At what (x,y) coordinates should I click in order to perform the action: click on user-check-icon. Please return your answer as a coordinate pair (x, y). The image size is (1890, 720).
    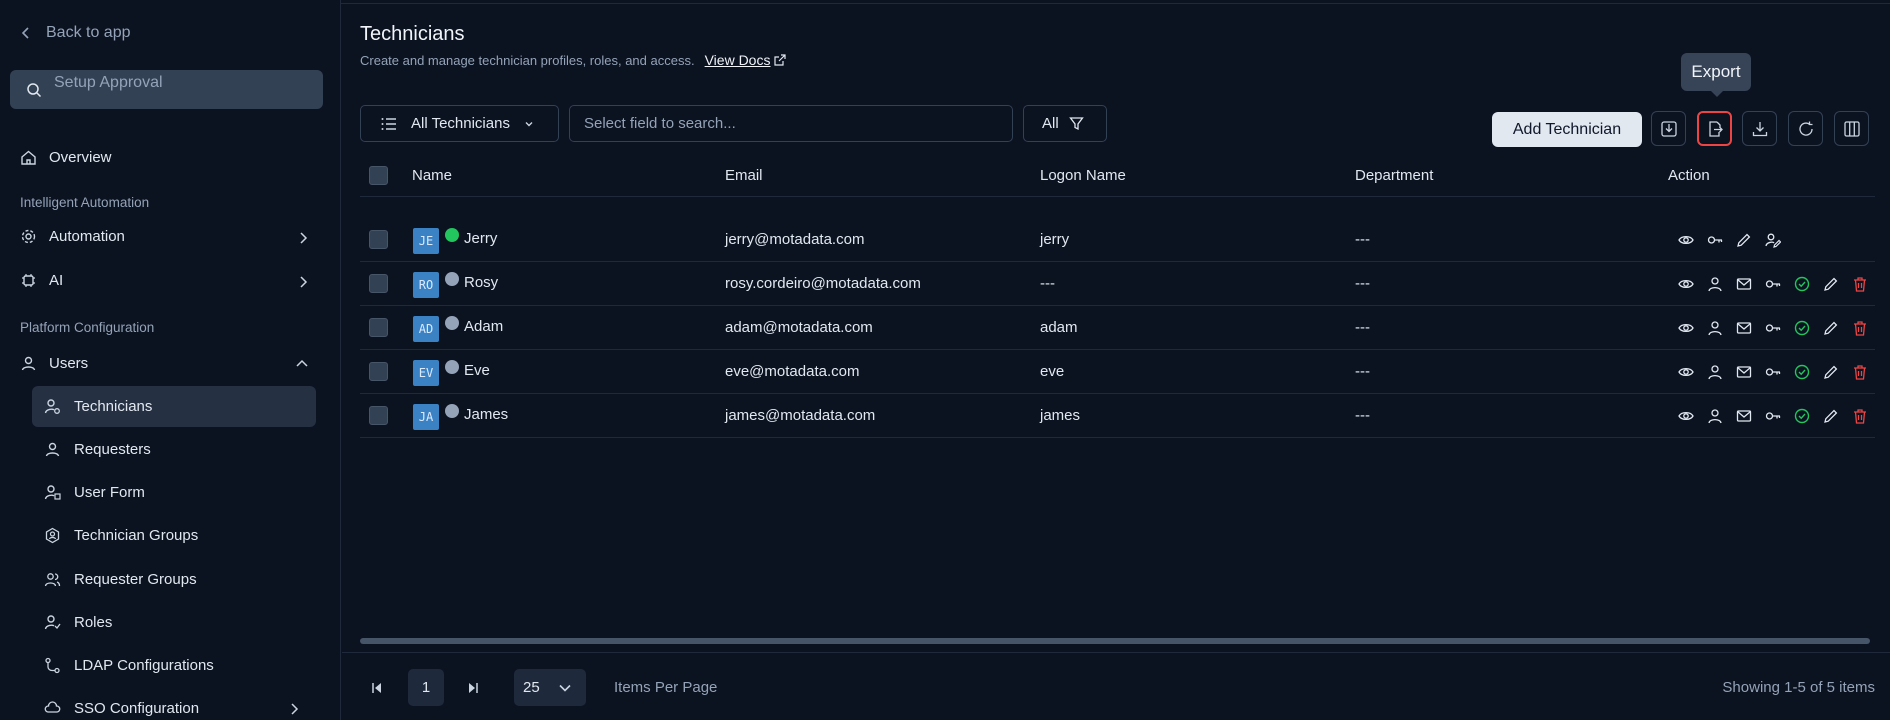
    Looking at the image, I should click on (52, 622).